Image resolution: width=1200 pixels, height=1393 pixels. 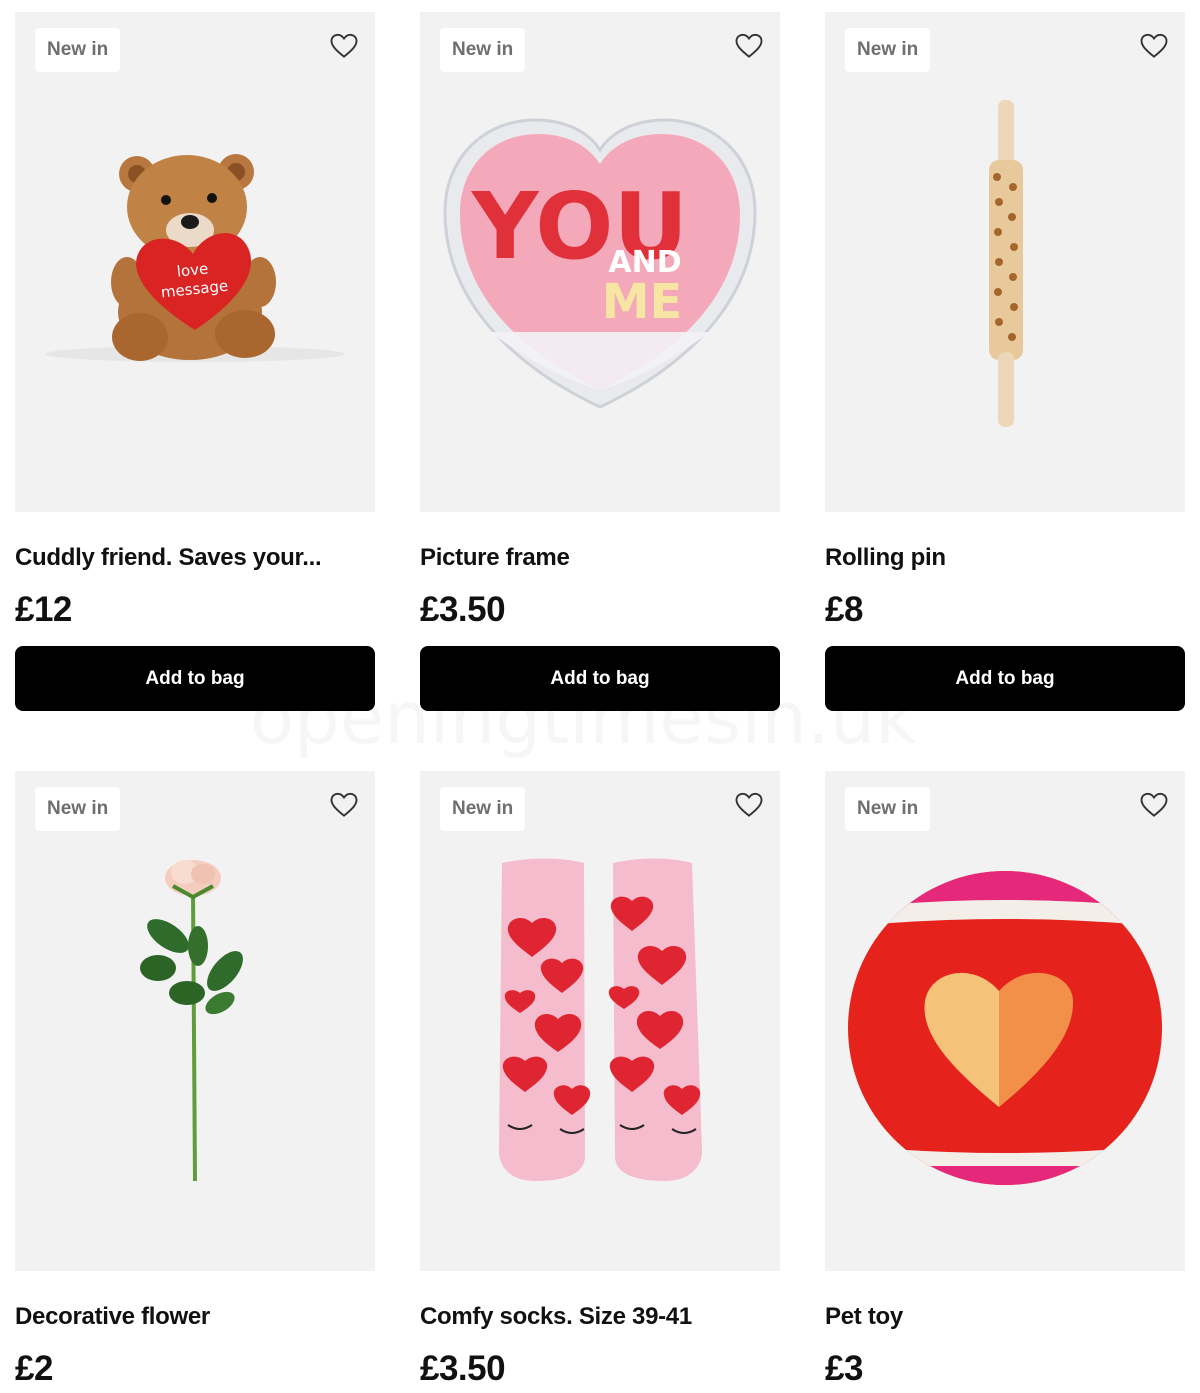 What do you see at coordinates (191, 1021) in the screenshot?
I see `decorative-flower-image` at bounding box center [191, 1021].